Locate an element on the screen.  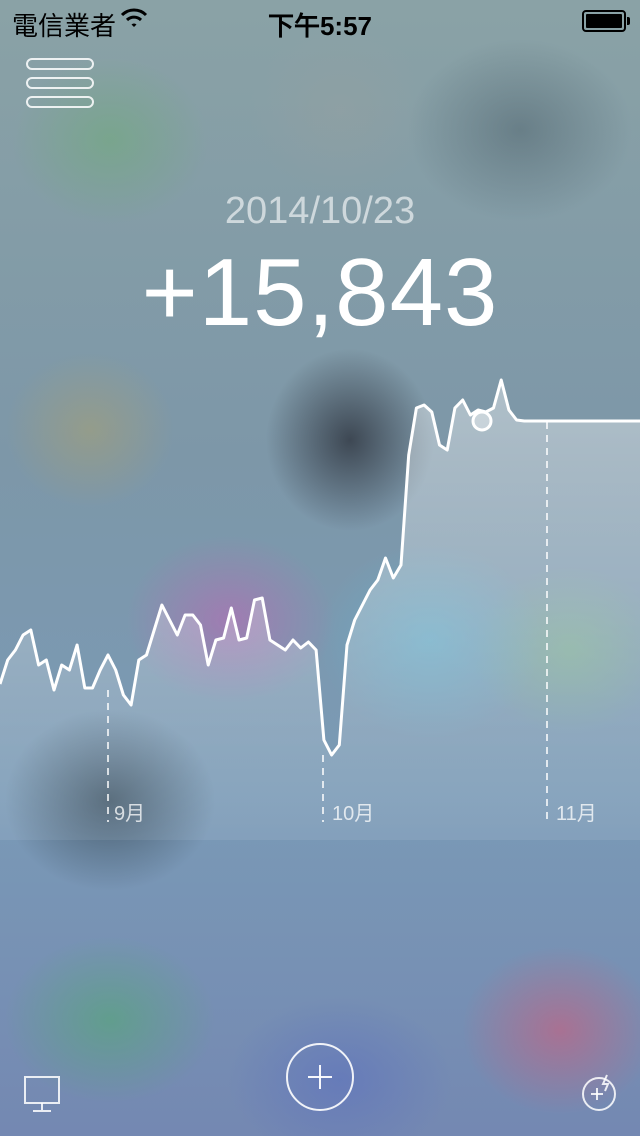
quick-add-icon is located at coordinates (599, 1093).